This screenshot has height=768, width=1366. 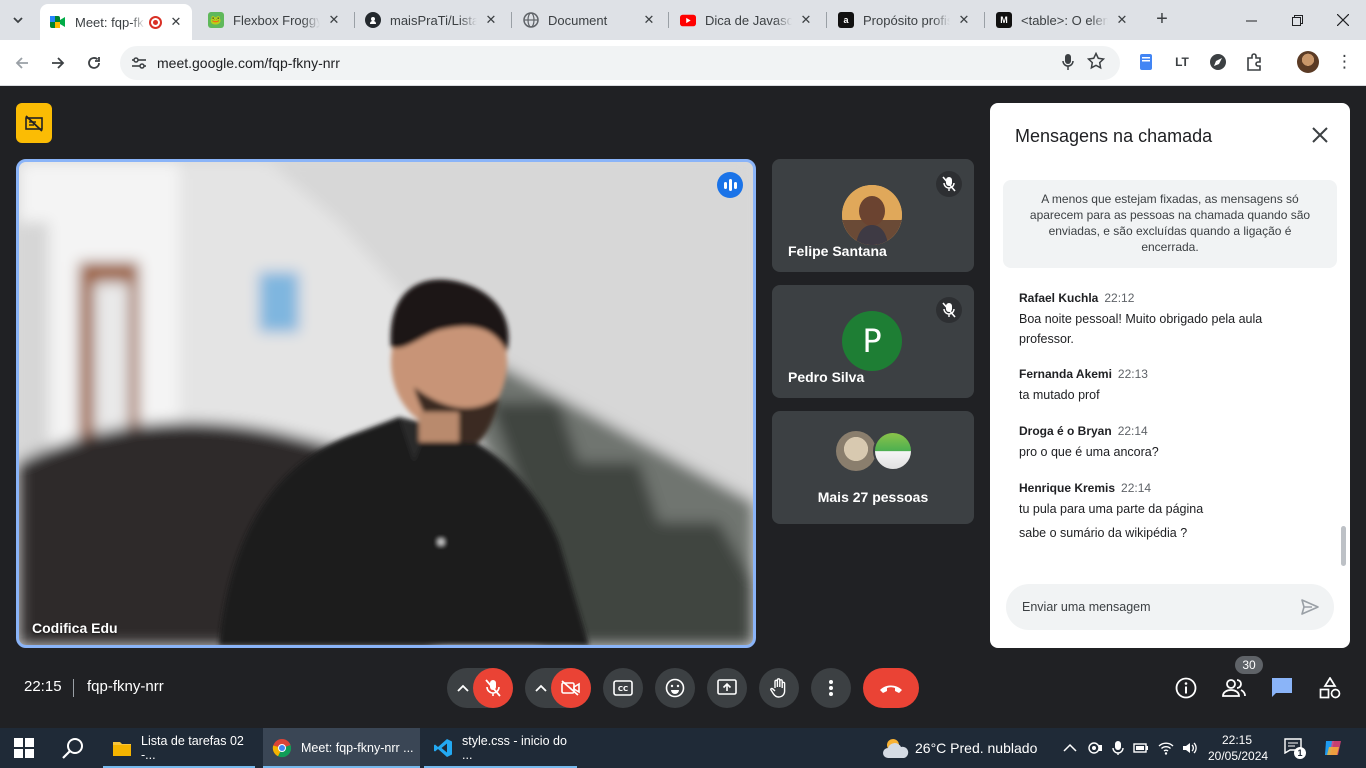 I want to click on notification-center-button: 1, so click(x=1295, y=748).